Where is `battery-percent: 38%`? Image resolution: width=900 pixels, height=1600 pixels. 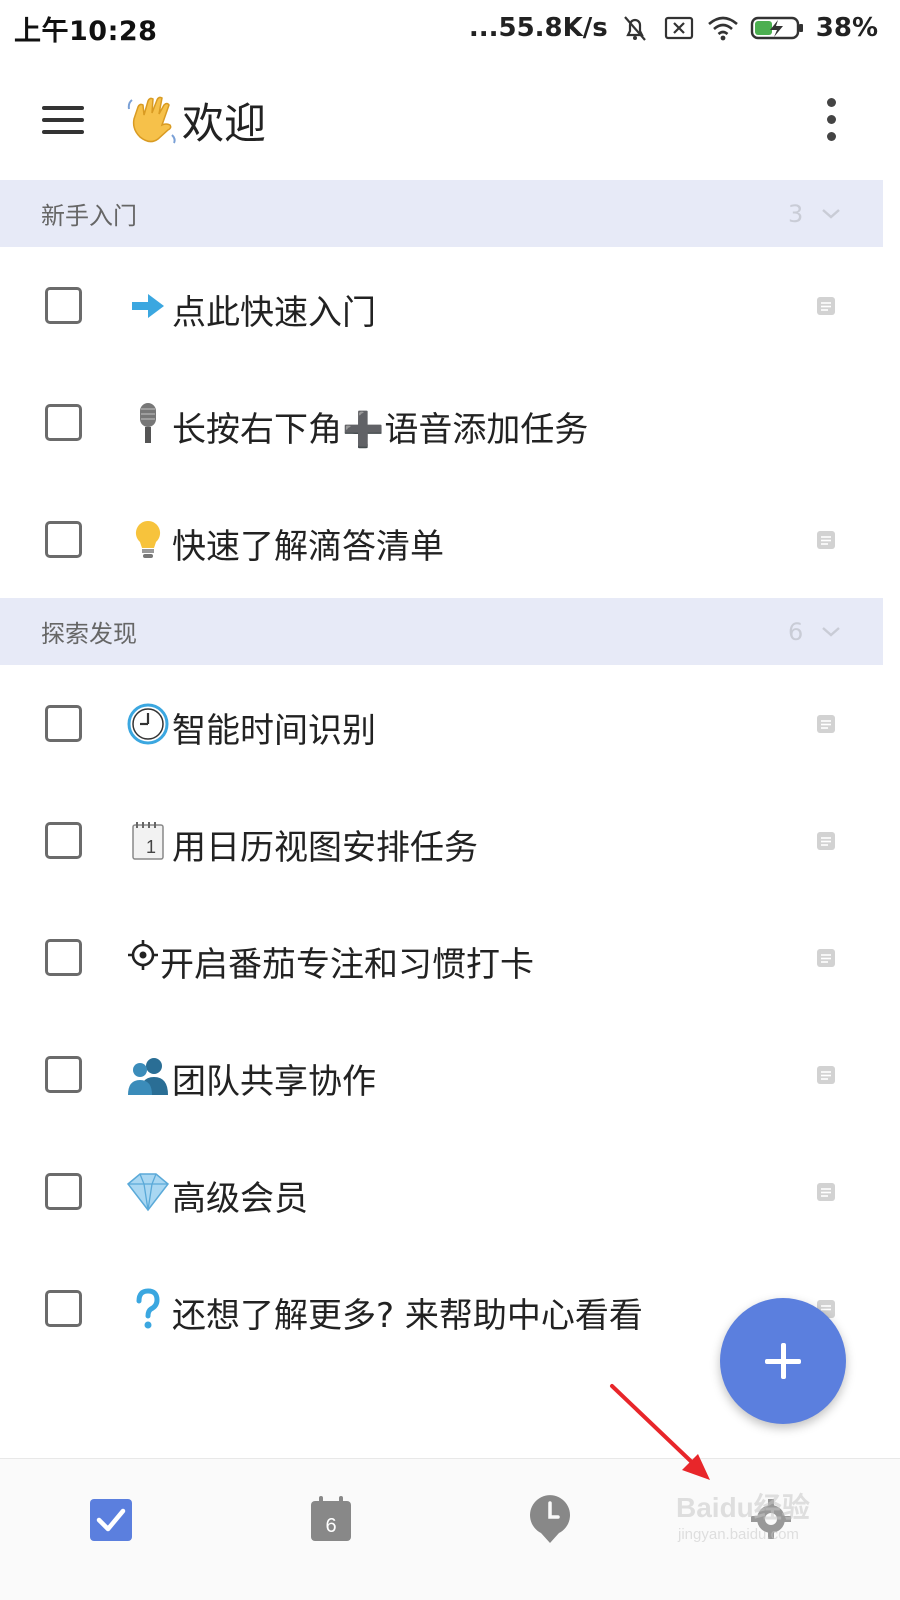
battery-percent: 38% is located at coordinates (846, 28).